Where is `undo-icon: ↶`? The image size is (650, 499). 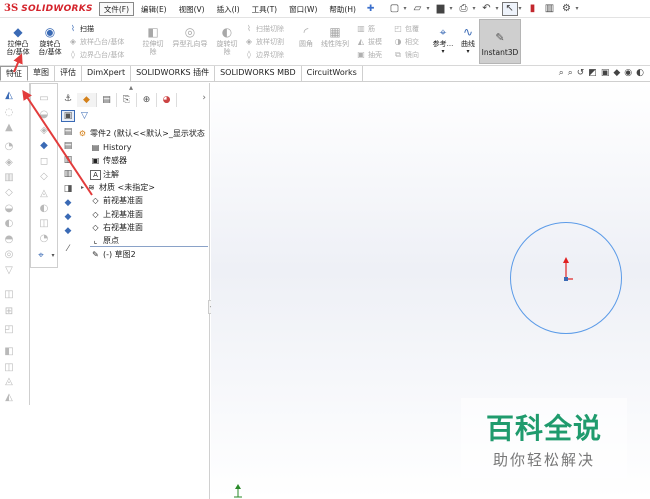
undo-icon: ↶ is located at coordinates (487, 9).